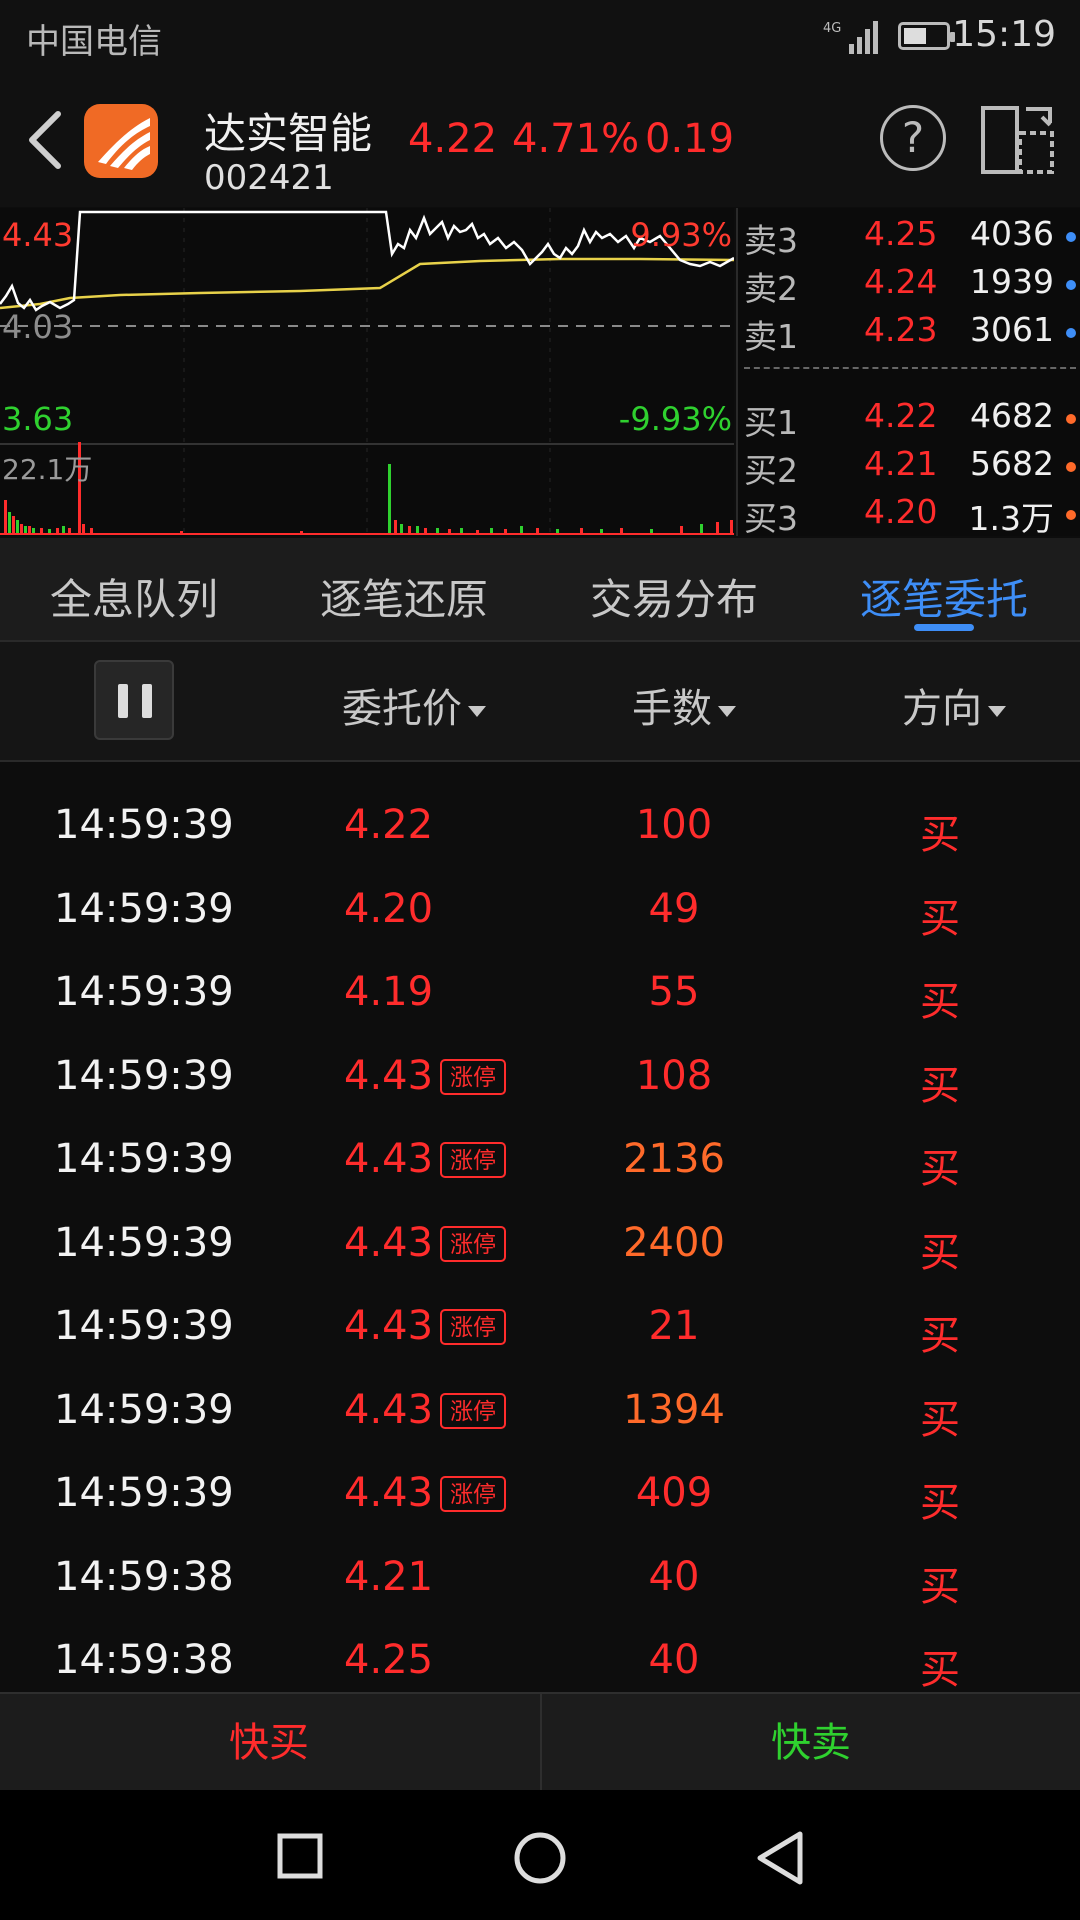 The image size is (1080, 1920). I want to click on nav-back-icon, so click(780, 1858).